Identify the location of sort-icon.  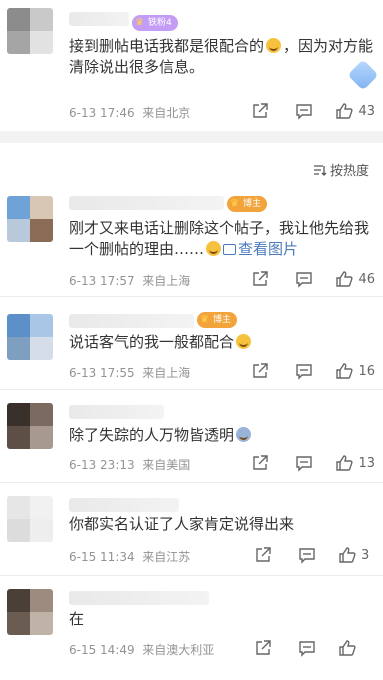
(320, 170).